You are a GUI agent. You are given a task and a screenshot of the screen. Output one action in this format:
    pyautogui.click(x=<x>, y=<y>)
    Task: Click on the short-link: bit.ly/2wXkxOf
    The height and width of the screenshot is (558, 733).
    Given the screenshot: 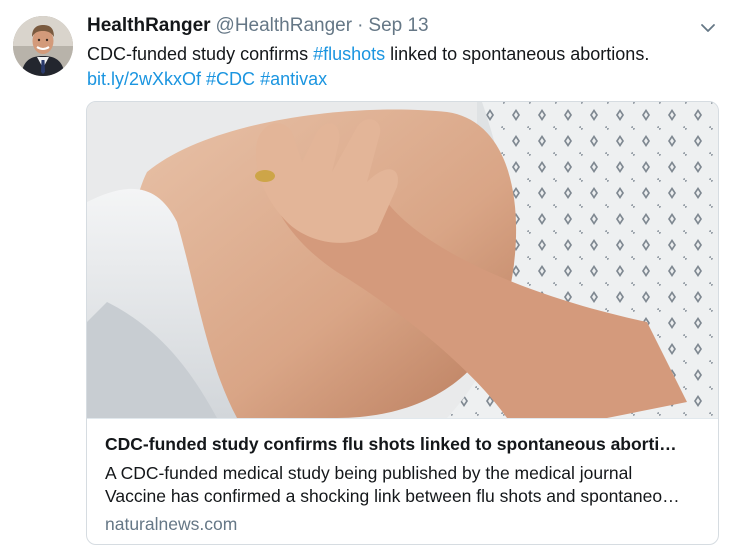 What is the action you would take?
    pyautogui.click(x=144, y=79)
    